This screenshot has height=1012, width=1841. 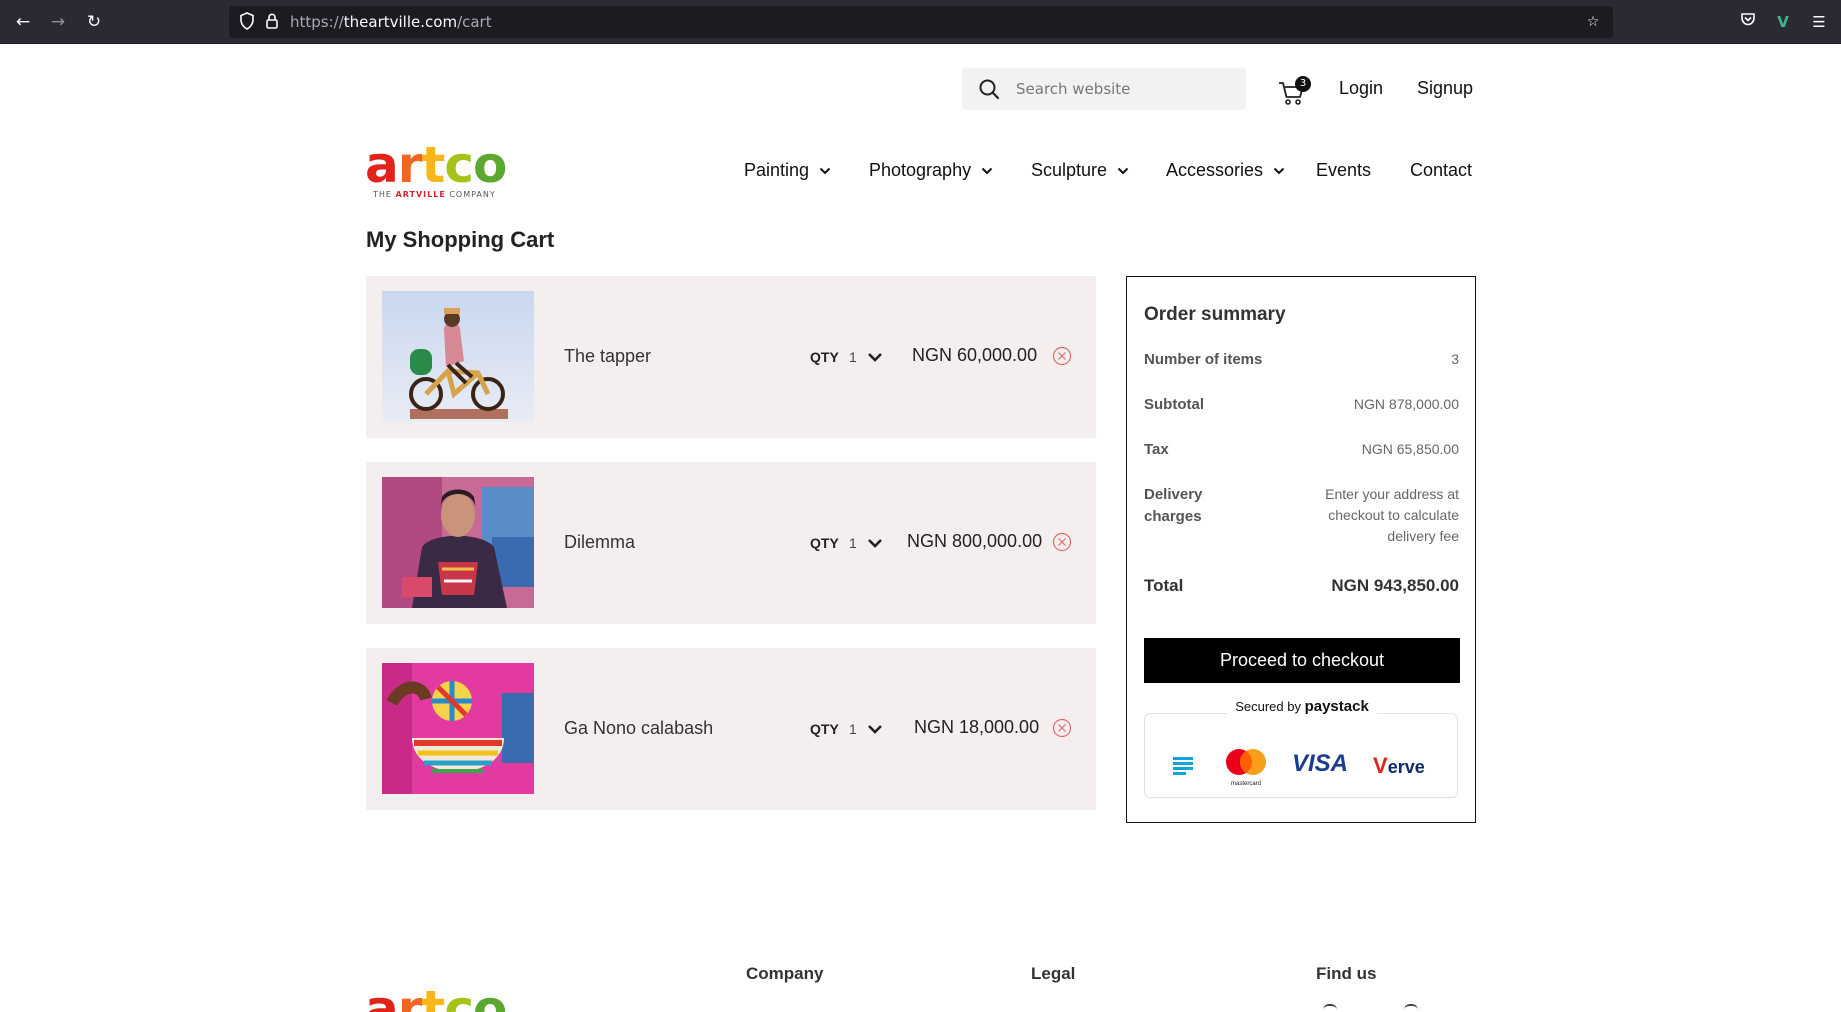 What do you see at coordinates (1410, 449) in the screenshot?
I see `tax-value: NGN 65,850.00` at bounding box center [1410, 449].